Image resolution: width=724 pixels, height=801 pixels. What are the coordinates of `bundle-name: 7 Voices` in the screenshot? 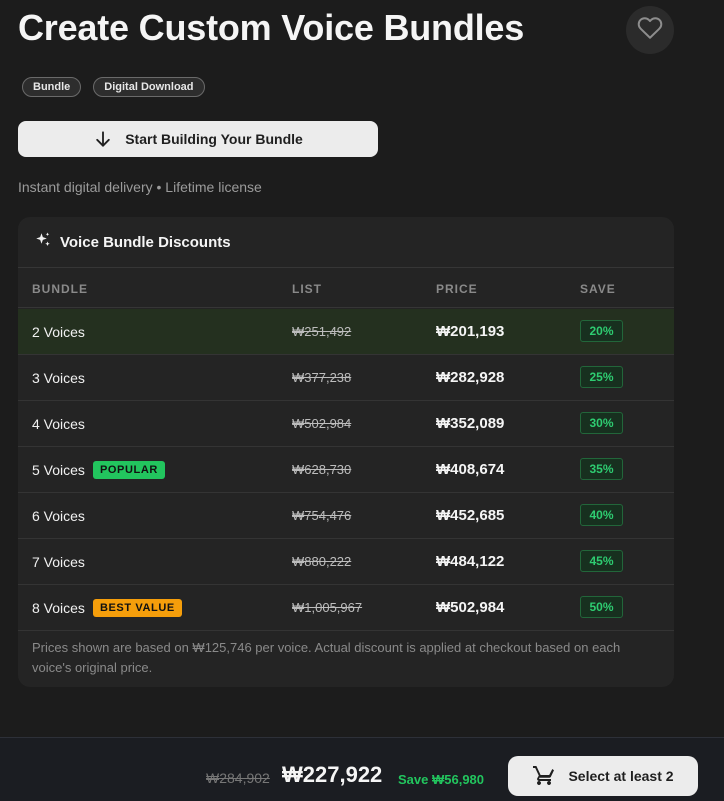 It's located at (58, 561).